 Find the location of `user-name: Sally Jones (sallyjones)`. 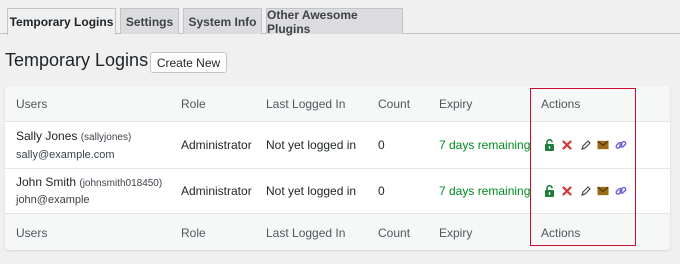

user-name: Sally Jones (sallyjones) is located at coordinates (73, 136).